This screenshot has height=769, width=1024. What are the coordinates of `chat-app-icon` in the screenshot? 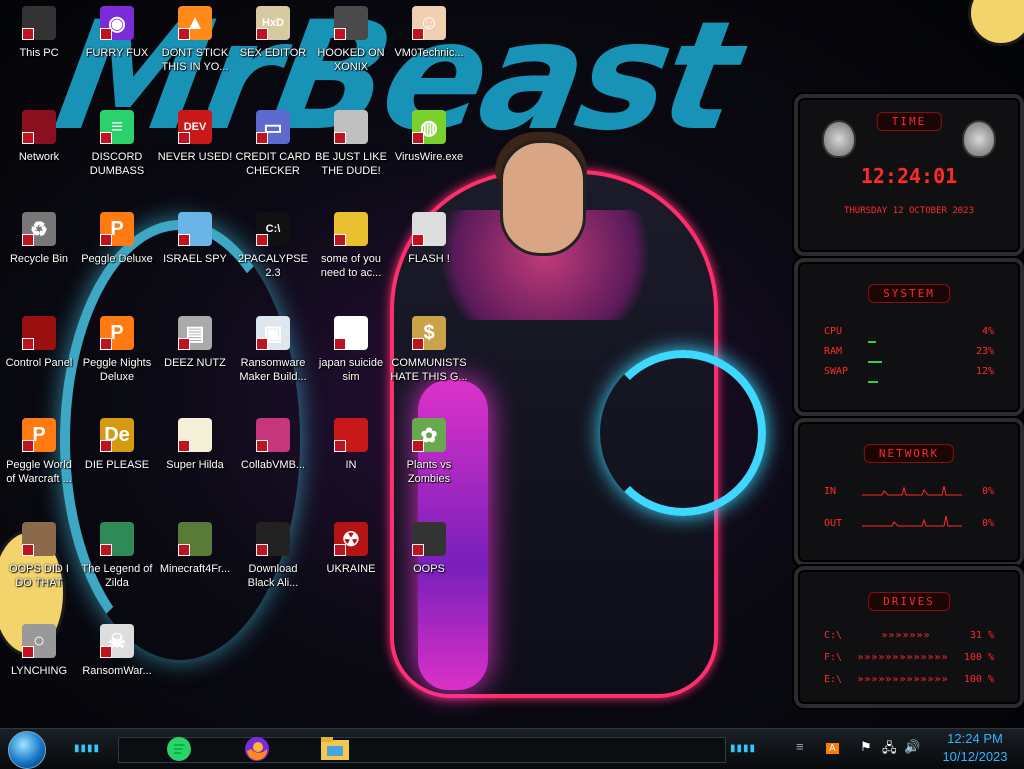 It's located at (179, 749).